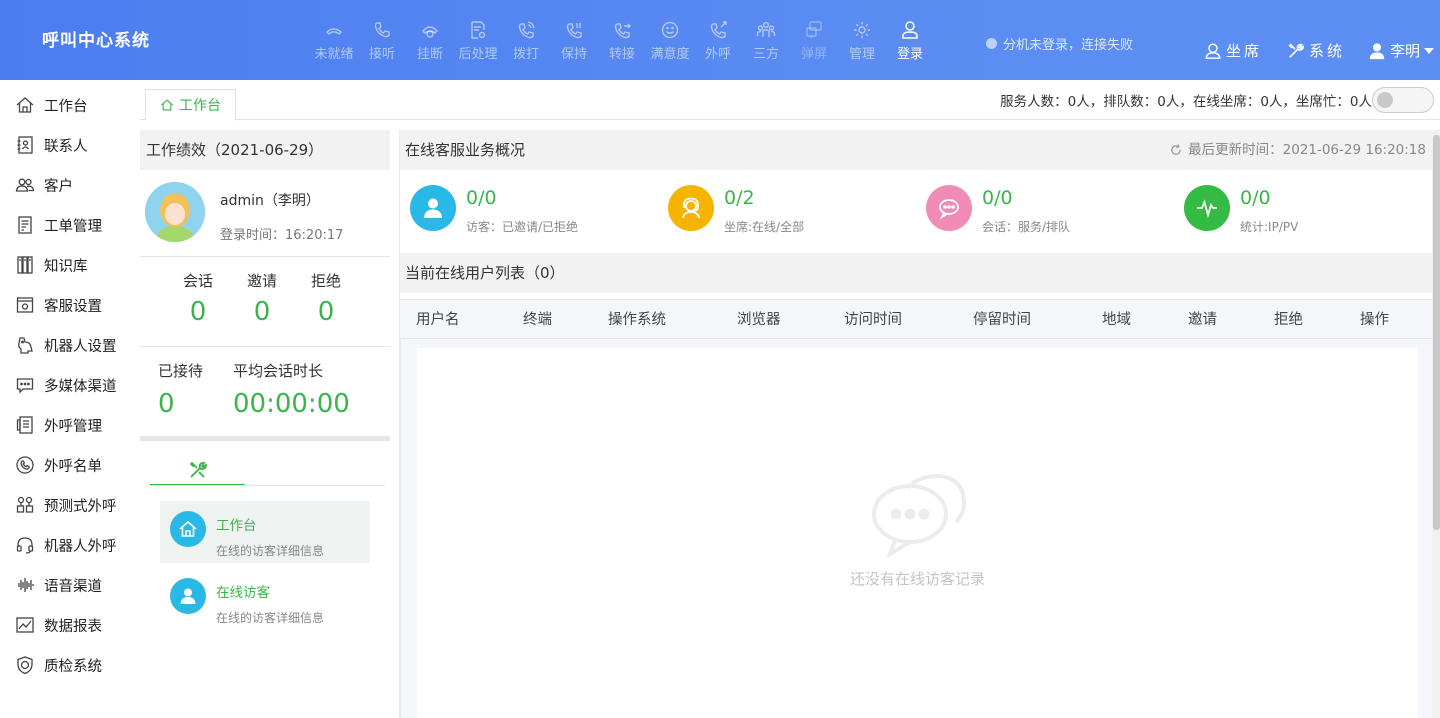 The height and width of the screenshot is (718, 1440). Describe the element at coordinates (1374, 320) in the screenshot. I see `column-actions: 操作` at that location.